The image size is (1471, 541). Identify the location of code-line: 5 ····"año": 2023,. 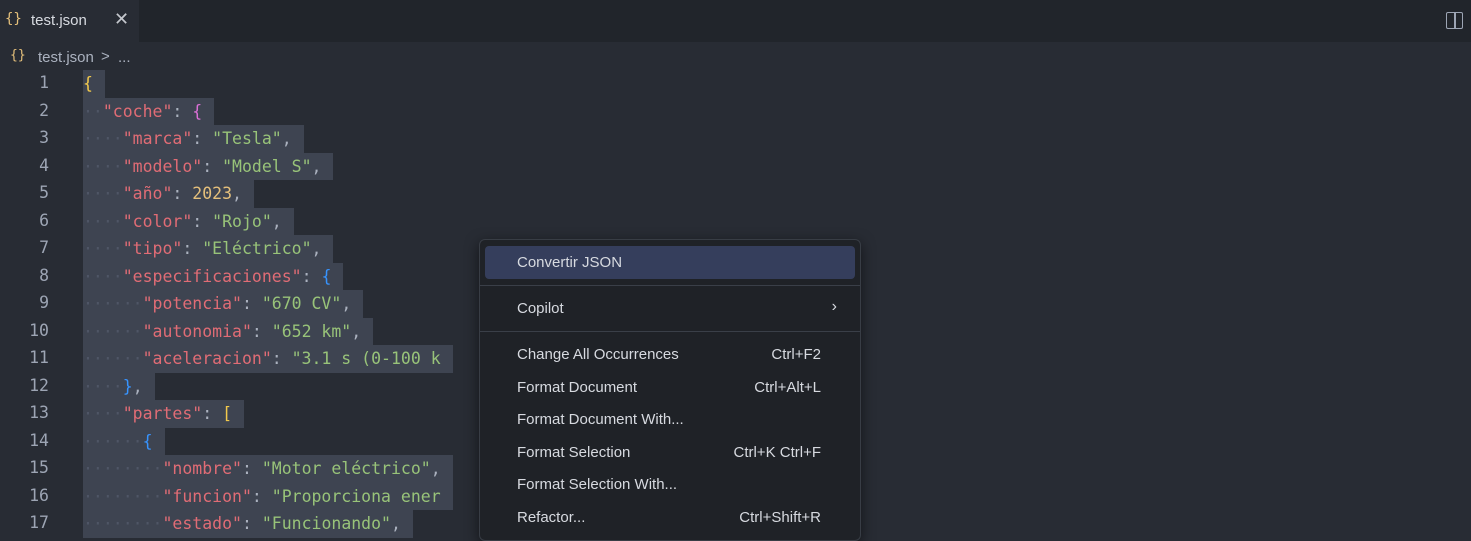
(735, 194).